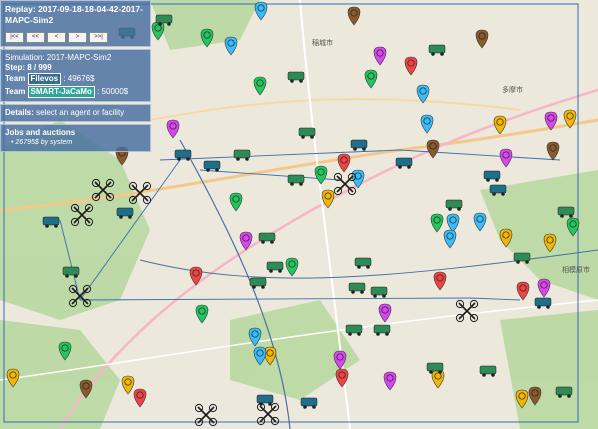 This screenshot has width=598, height=429. I want to click on step-counter: Step: 8 / 999, so click(28, 67).